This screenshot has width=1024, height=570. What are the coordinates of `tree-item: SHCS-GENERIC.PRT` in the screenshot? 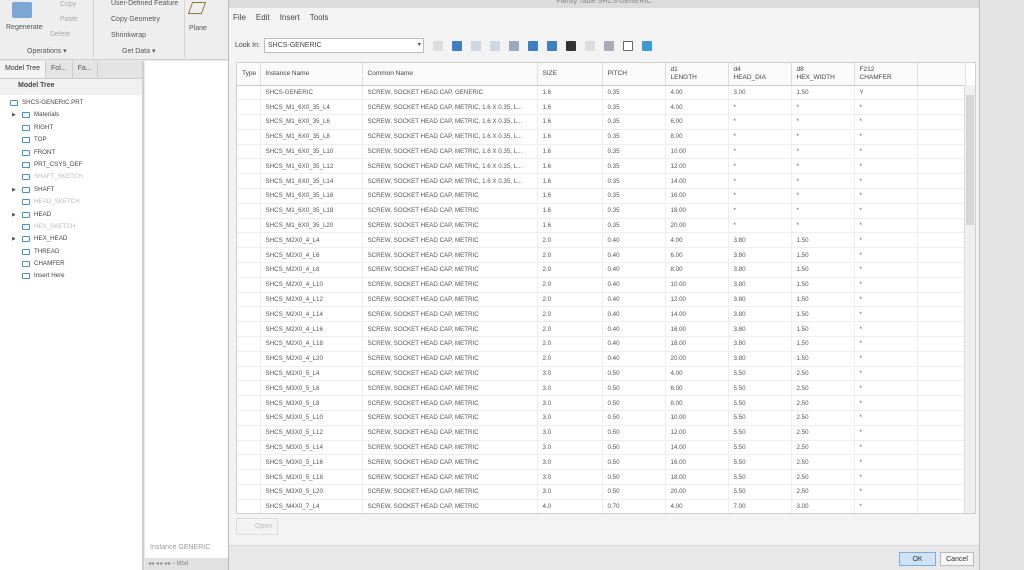 It's located at (71, 103).